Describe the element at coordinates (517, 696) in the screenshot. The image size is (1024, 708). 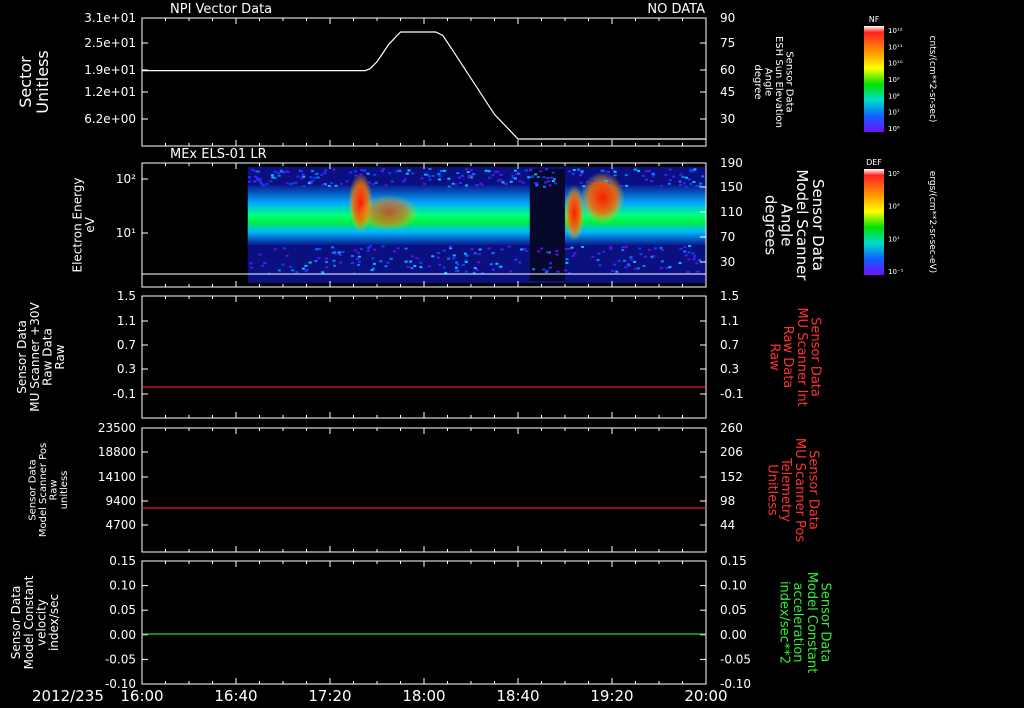
I see `time-tick-label: 18:40` at that location.